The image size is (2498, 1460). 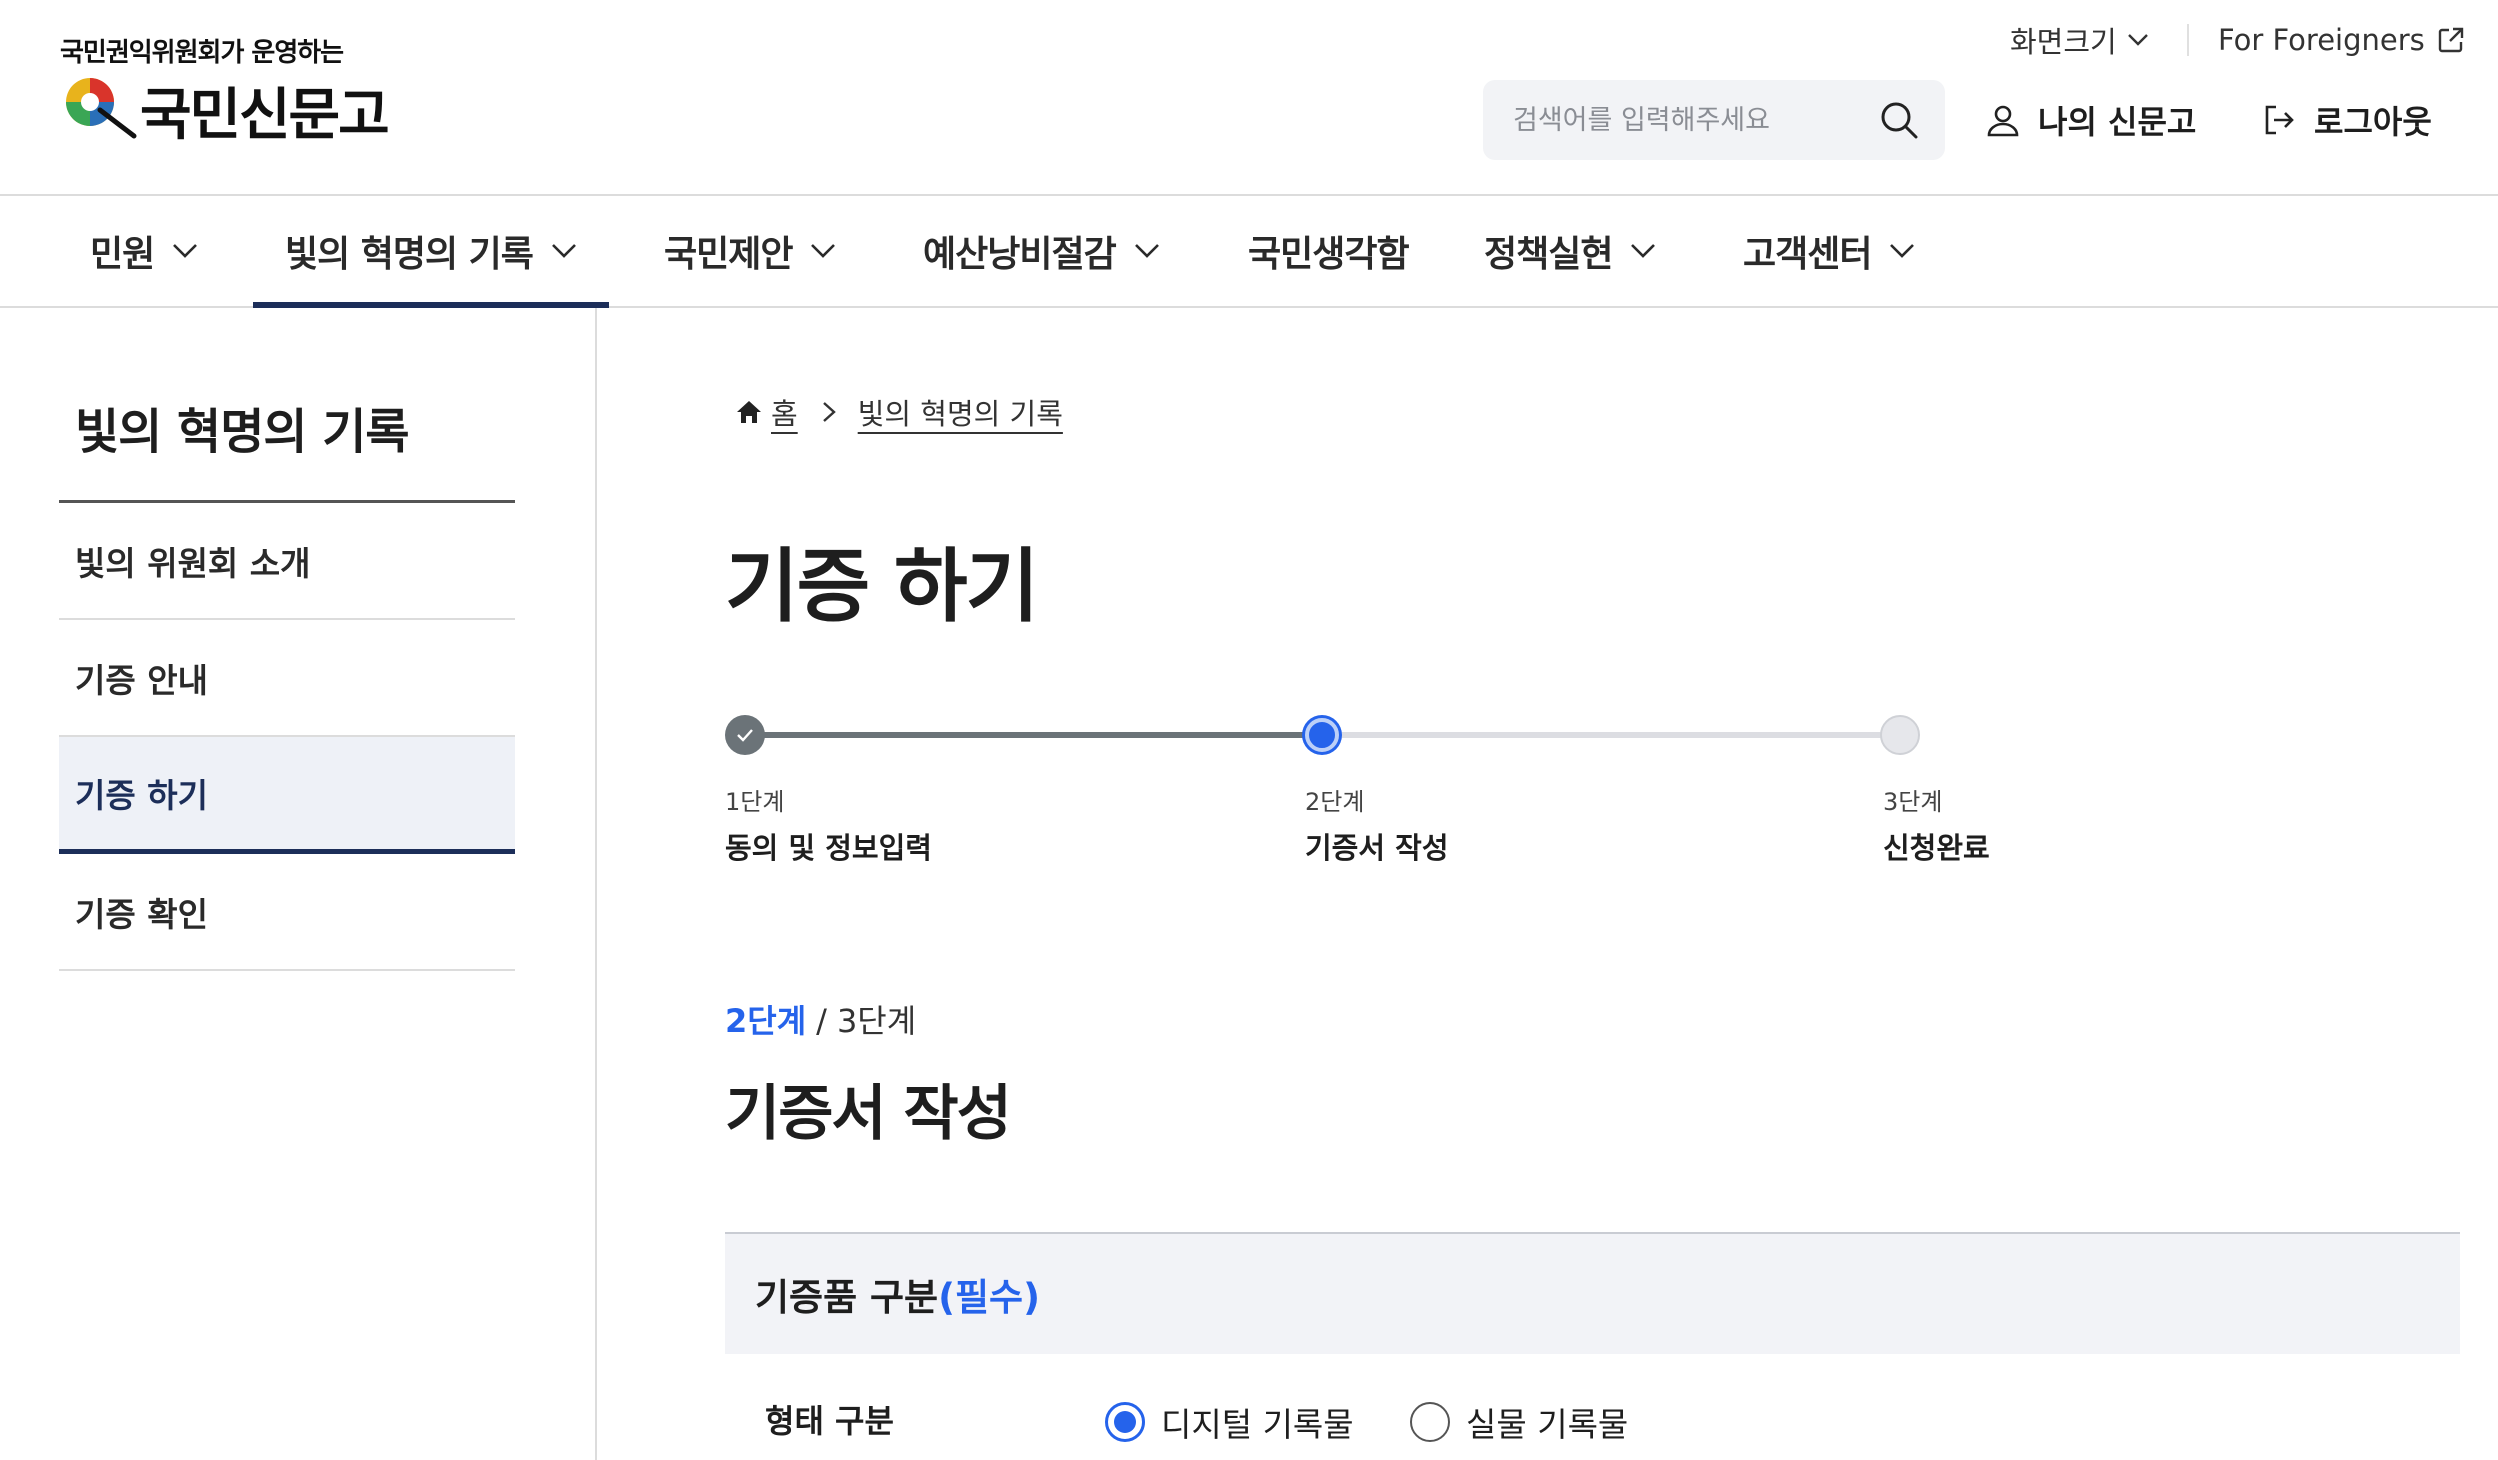 I want to click on gnb-item-minwon: 민원, so click(x=144, y=251).